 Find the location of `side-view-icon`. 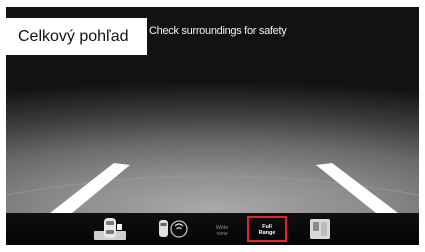

side-view-icon is located at coordinates (320, 229).